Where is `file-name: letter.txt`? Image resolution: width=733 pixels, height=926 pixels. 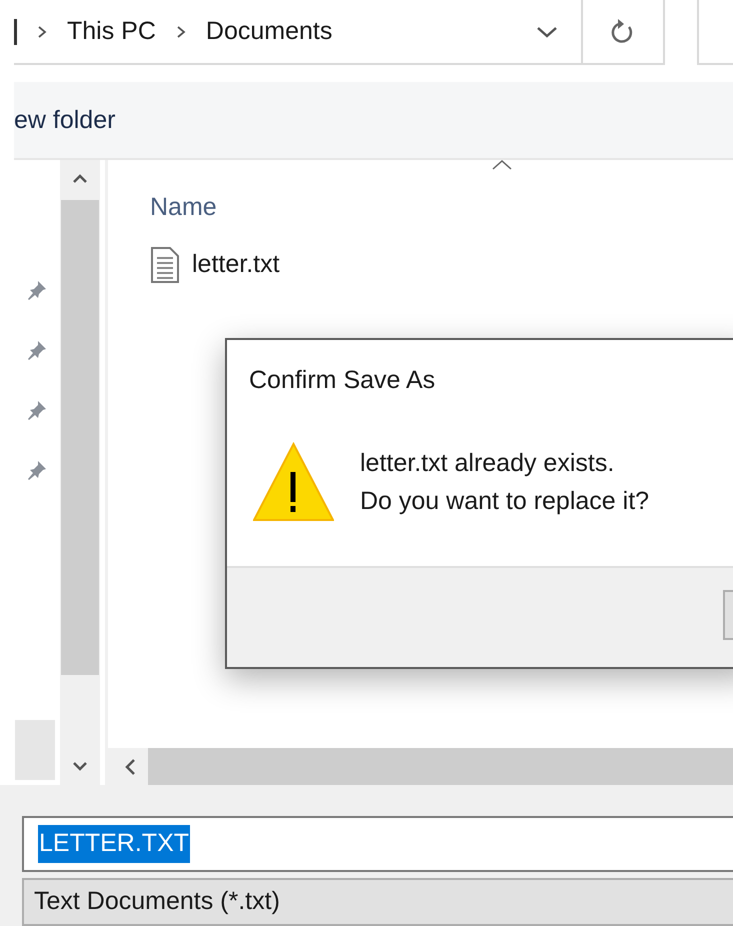 file-name: letter.txt is located at coordinates (236, 265).